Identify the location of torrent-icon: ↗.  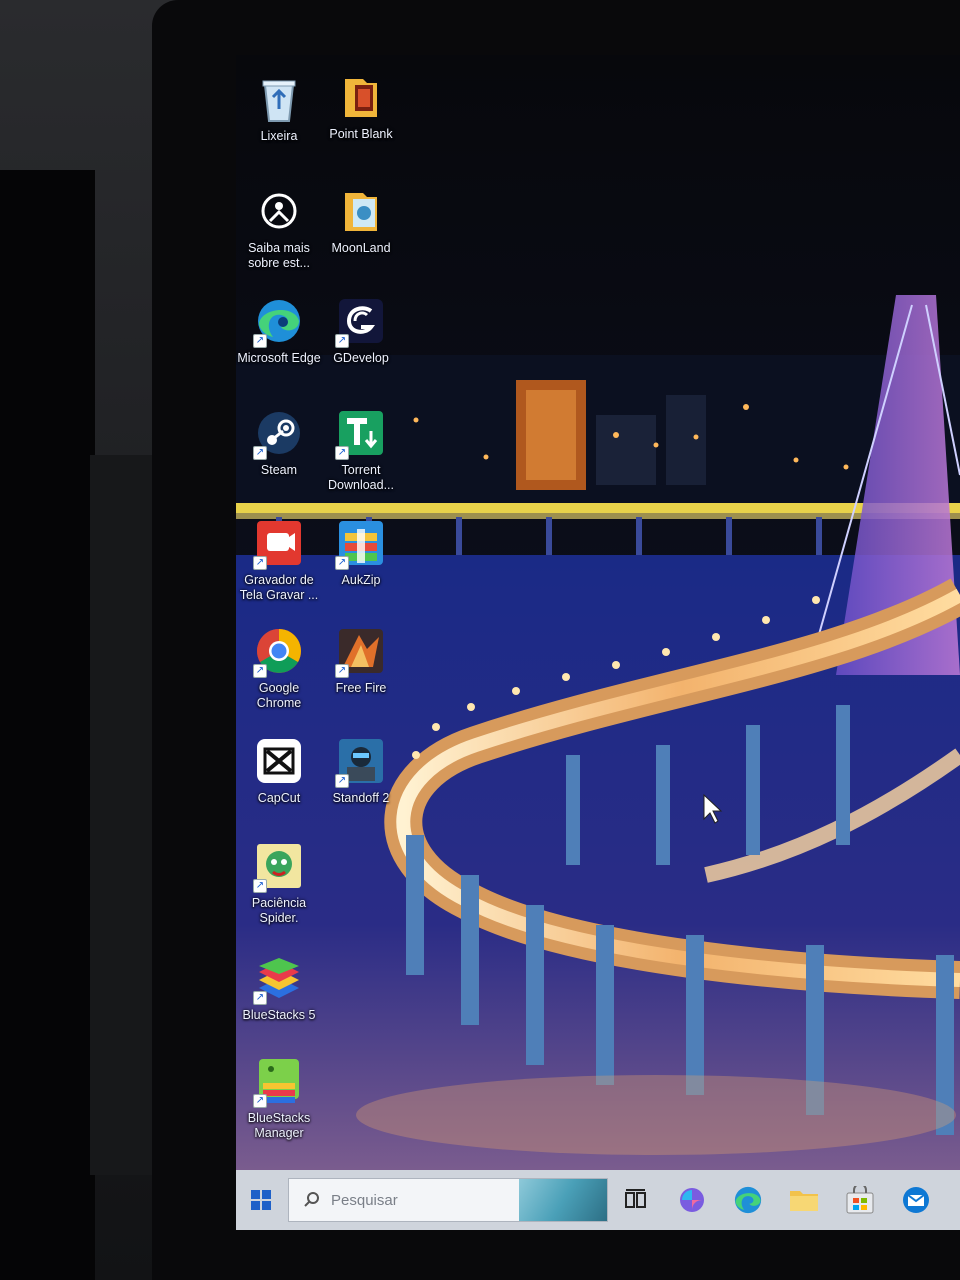
(361, 433).